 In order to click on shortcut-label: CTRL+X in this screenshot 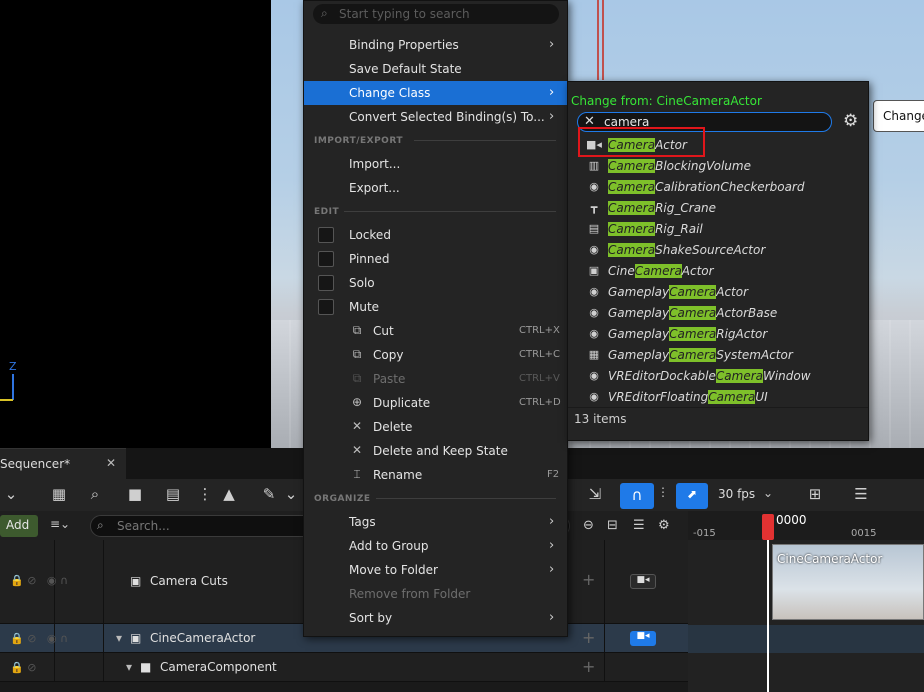, I will do `click(539, 330)`.